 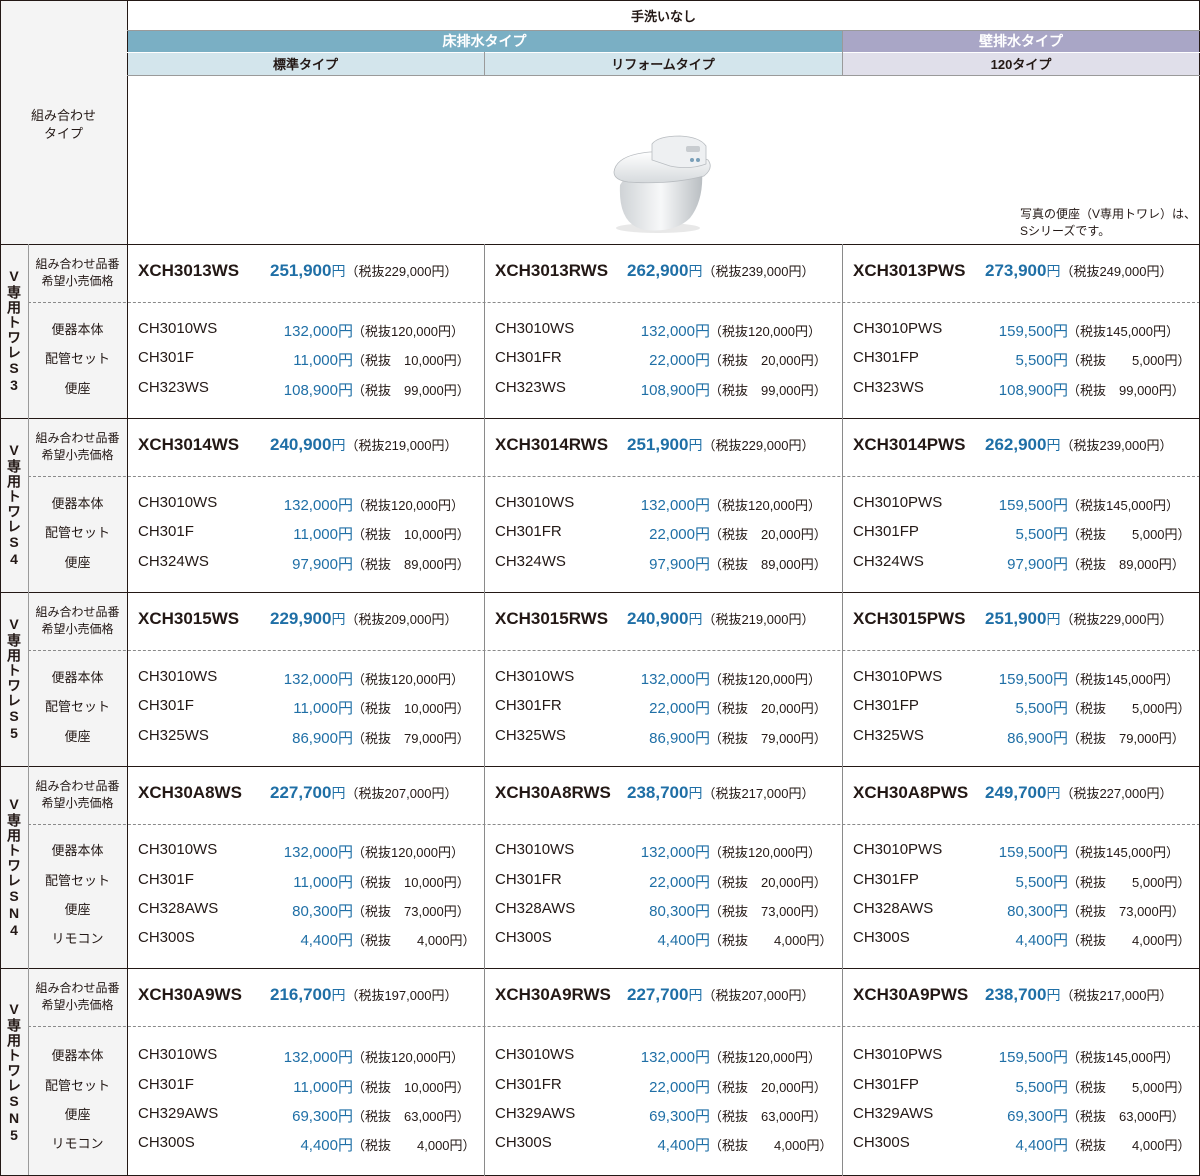 What do you see at coordinates (77, 388) in the screenshot?
I see `item-label: 便座` at bounding box center [77, 388].